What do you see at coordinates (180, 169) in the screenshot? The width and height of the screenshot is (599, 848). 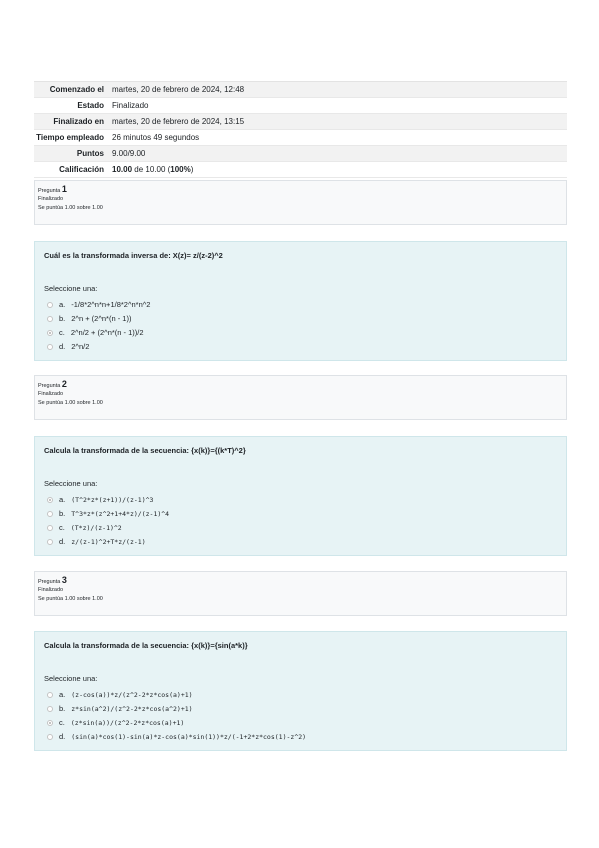 I see `grade-percent: 100%` at bounding box center [180, 169].